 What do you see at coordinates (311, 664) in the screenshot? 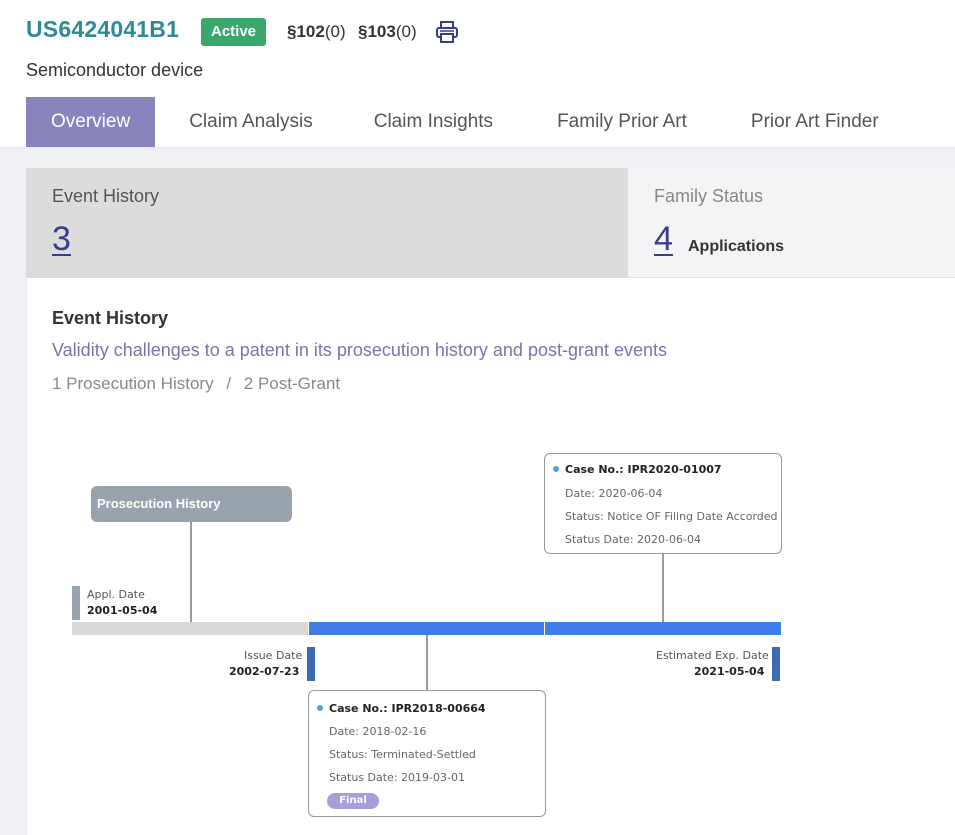
I see `issue-date-marker` at bounding box center [311, 664].